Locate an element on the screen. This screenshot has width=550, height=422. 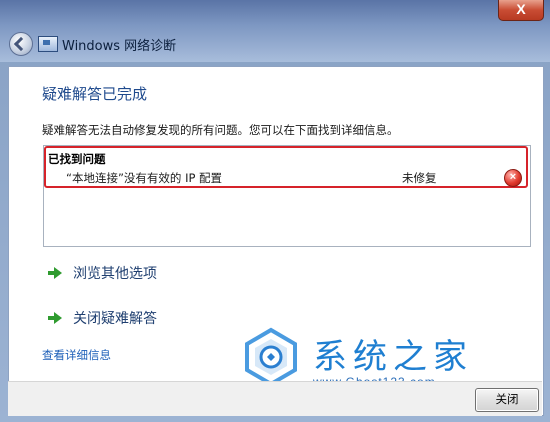
error-icon: × is located at coordinates (513, 178).